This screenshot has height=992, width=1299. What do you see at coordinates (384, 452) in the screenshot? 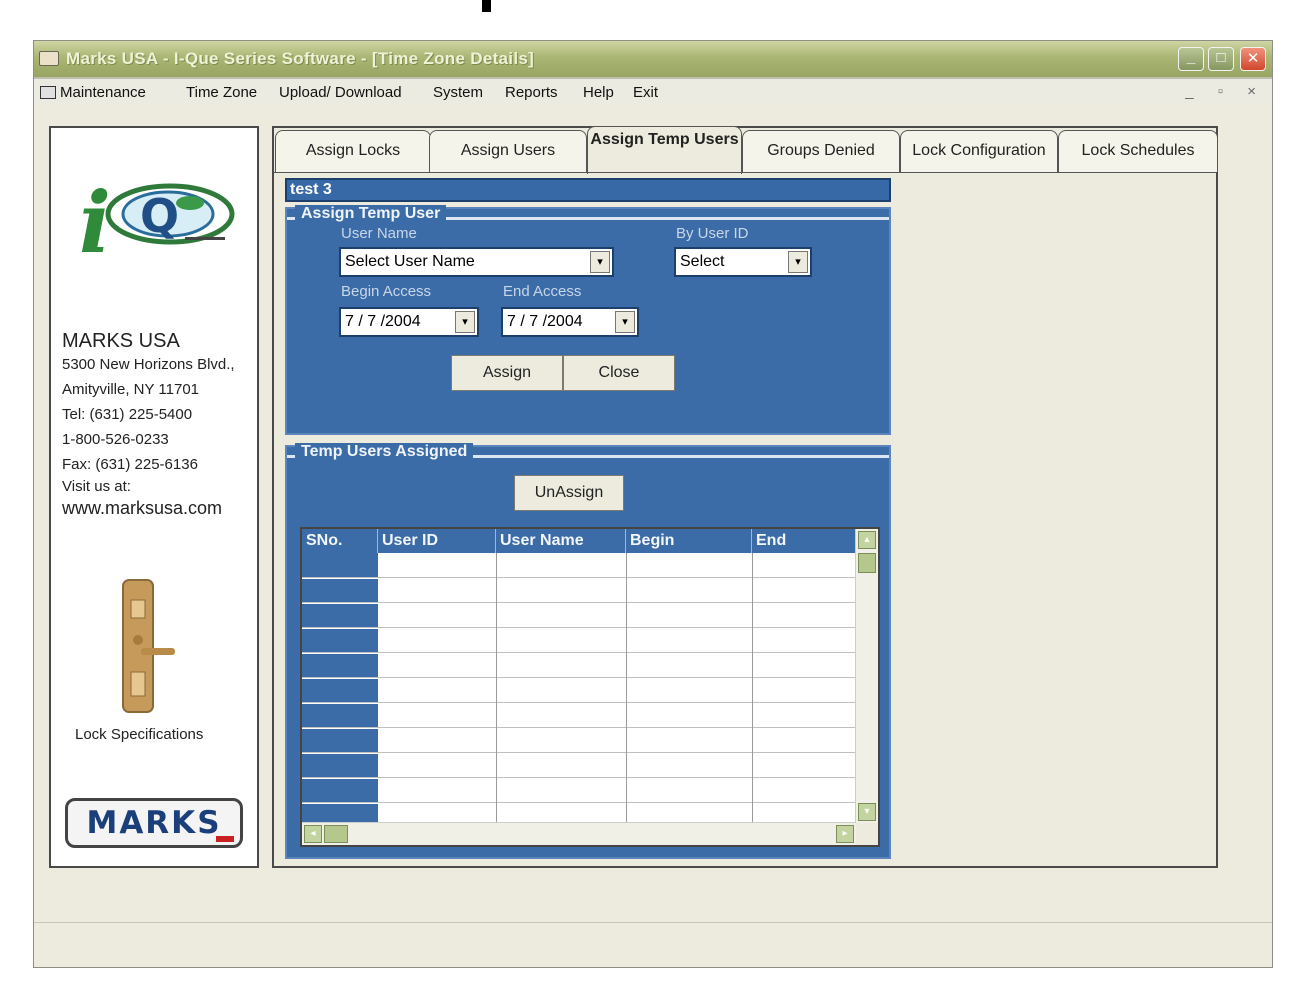
I see `panel-legend: Temp Users Assigned` at bounding box center [384, 452].